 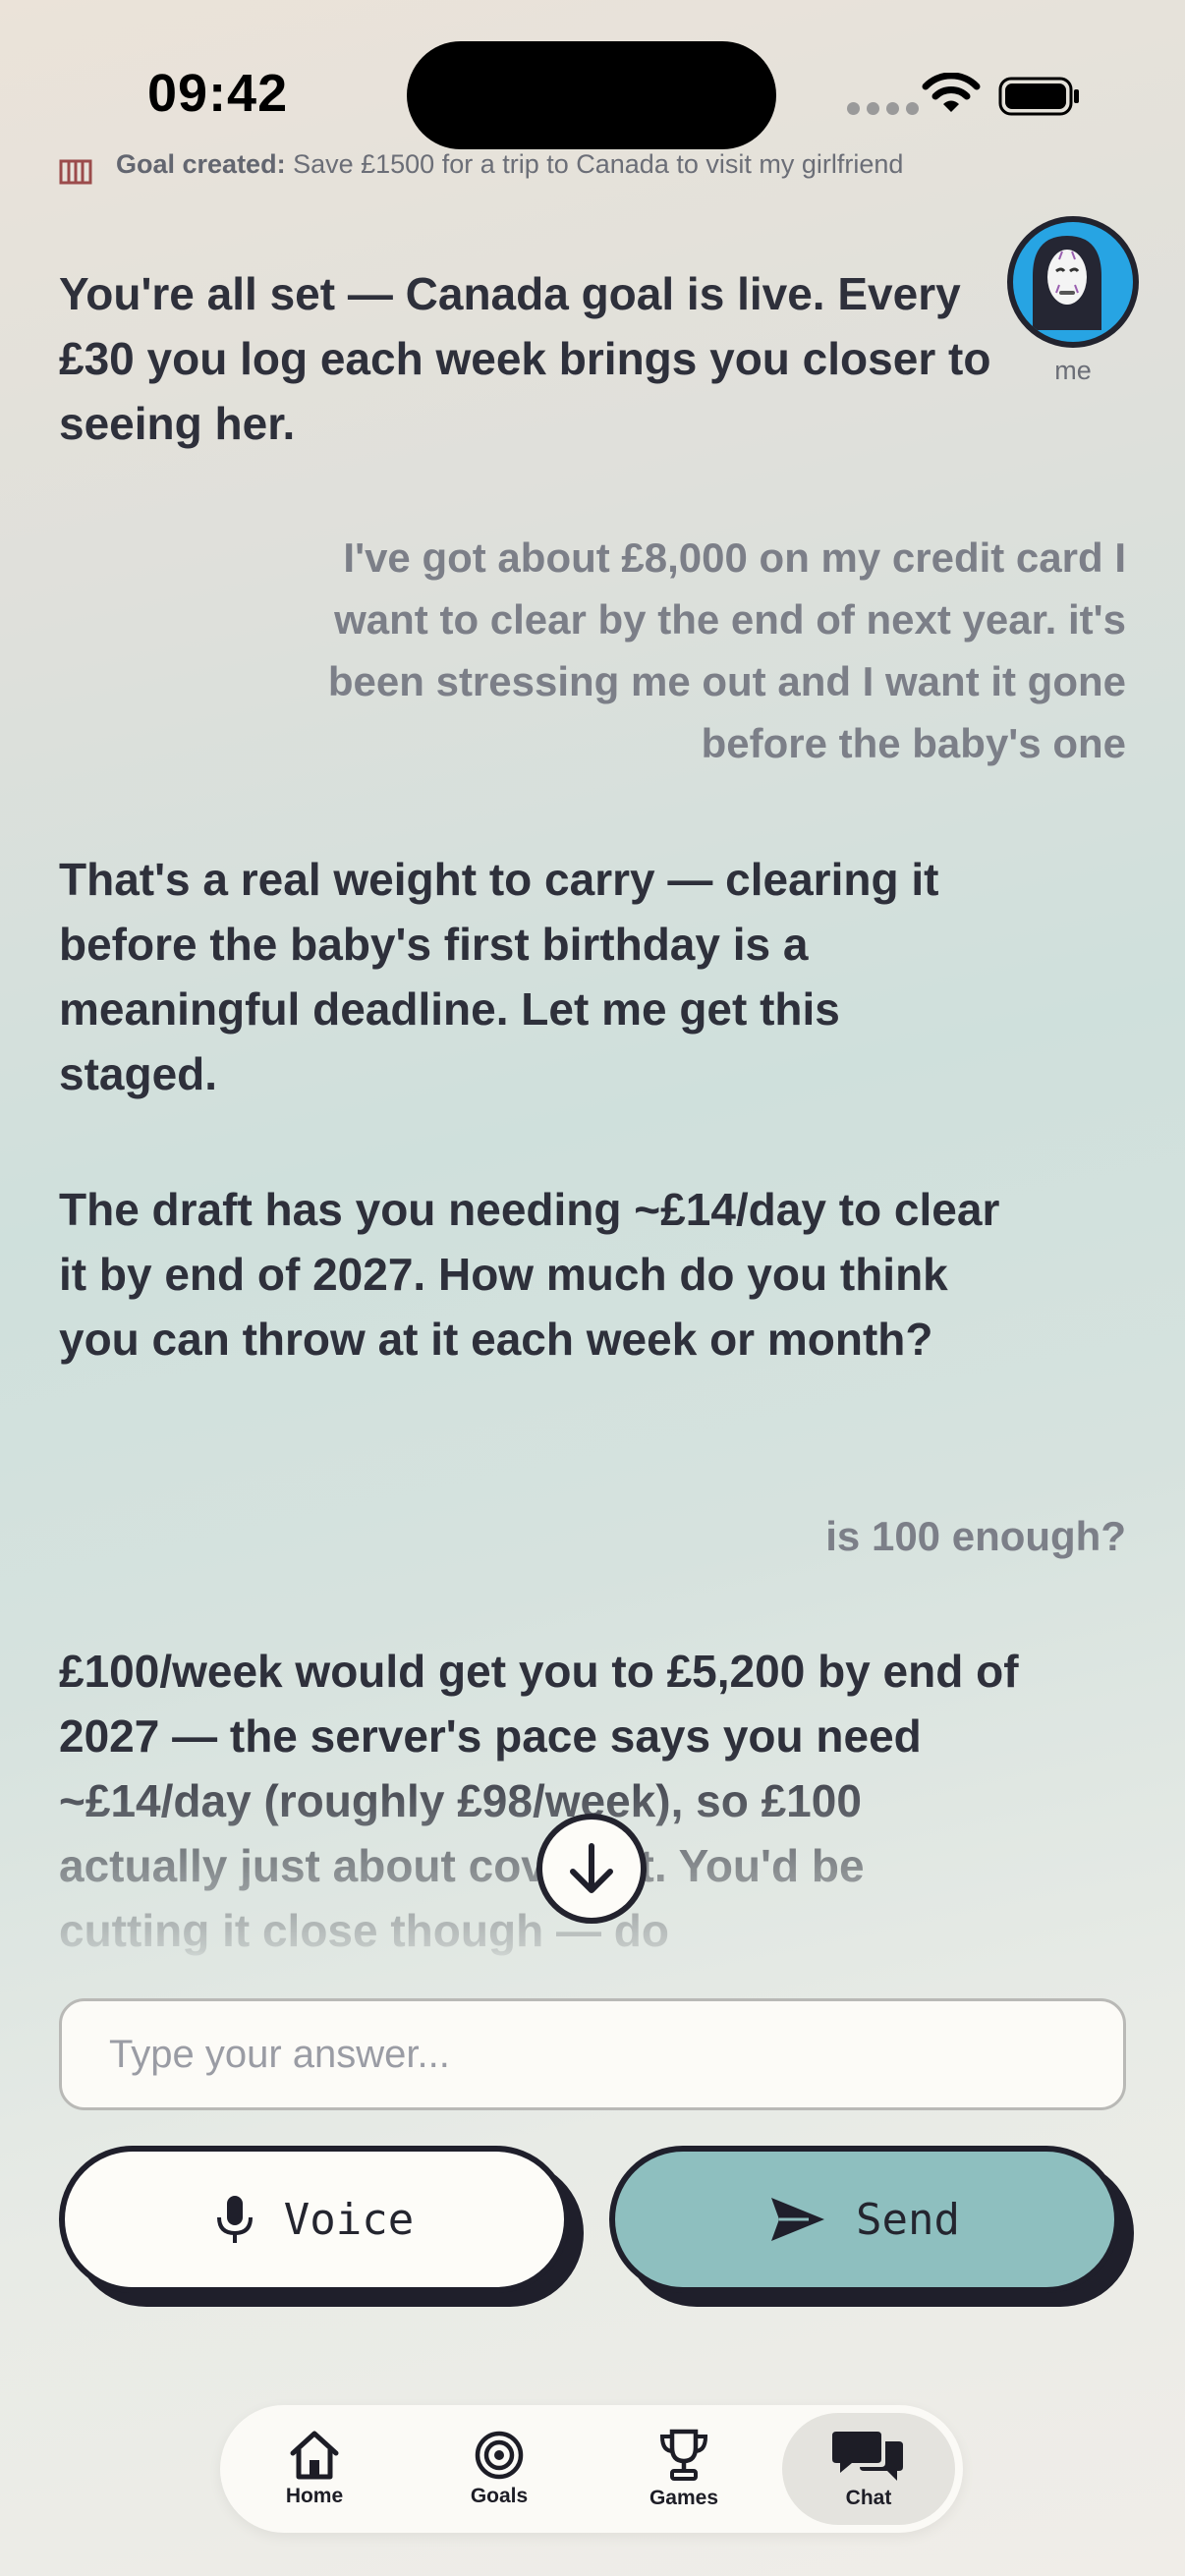 What do you see at coordinates (235, 2219) in the screenshot?
I see `microphone-icon` at bounding box center [235, 2219].